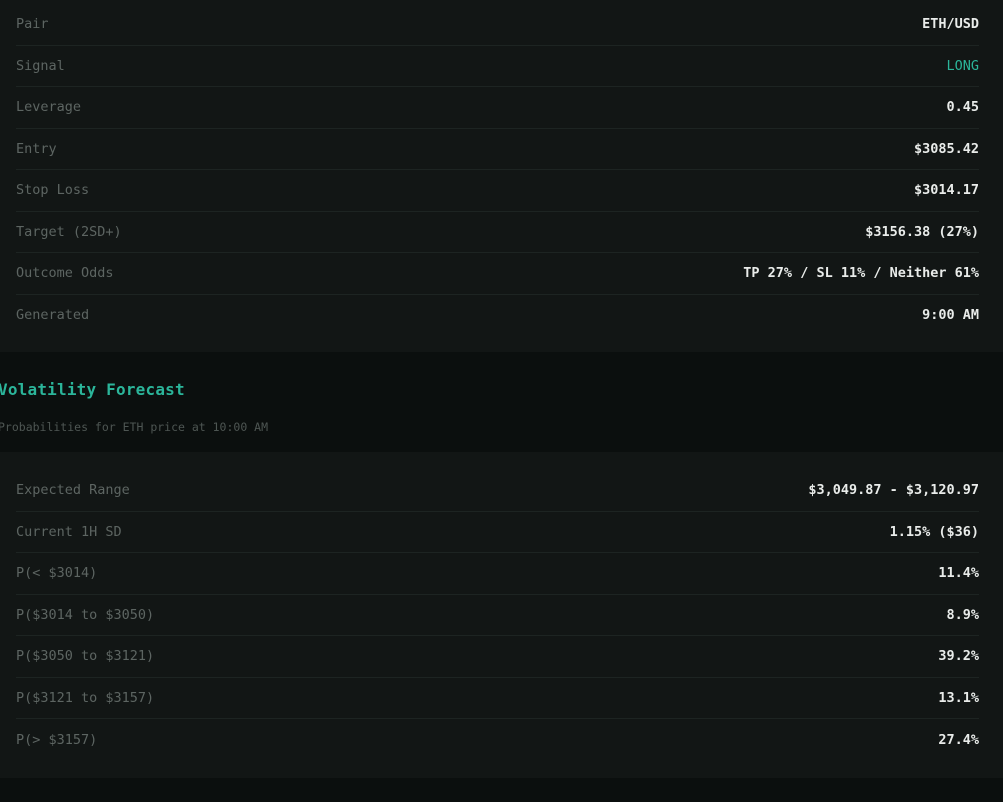  Describe the element at coordinates (85, 614) in the screenshot. I see `probability-label: P($3014 to $3050)` at that location.